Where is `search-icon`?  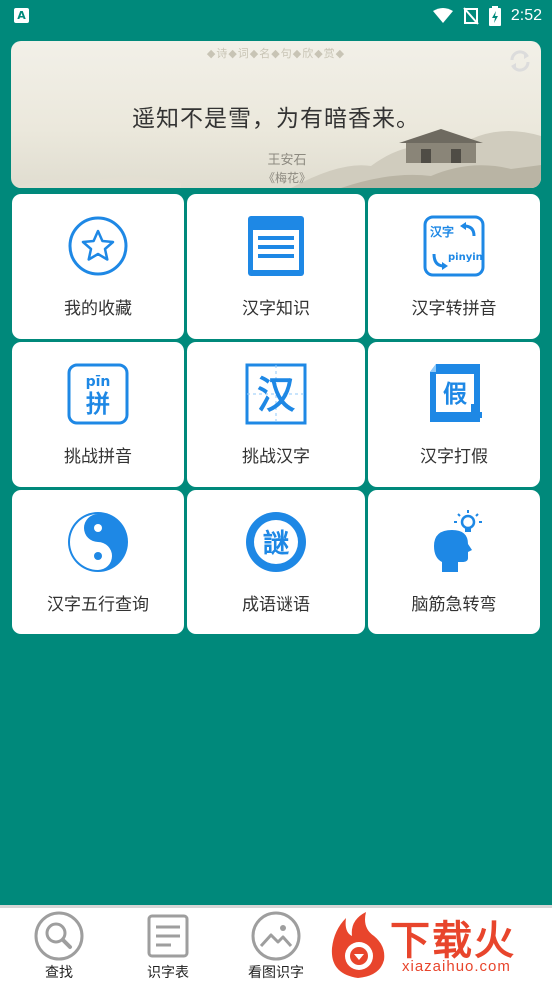 search-icon is located at coordinates (59, 936).